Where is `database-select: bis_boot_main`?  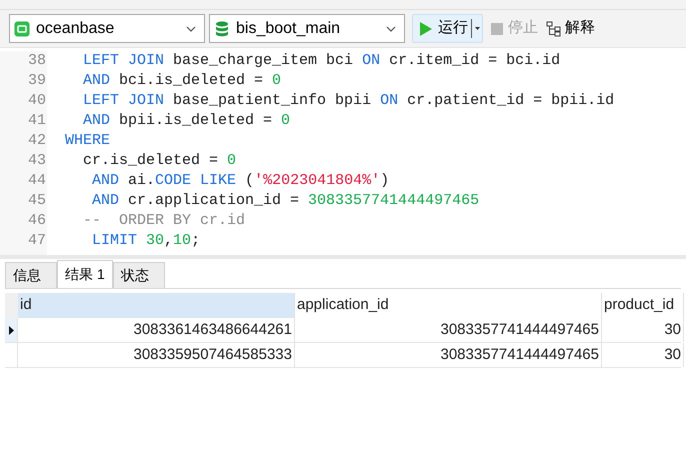
database-select: bis_boot_main is located at coordinates (307, 28).